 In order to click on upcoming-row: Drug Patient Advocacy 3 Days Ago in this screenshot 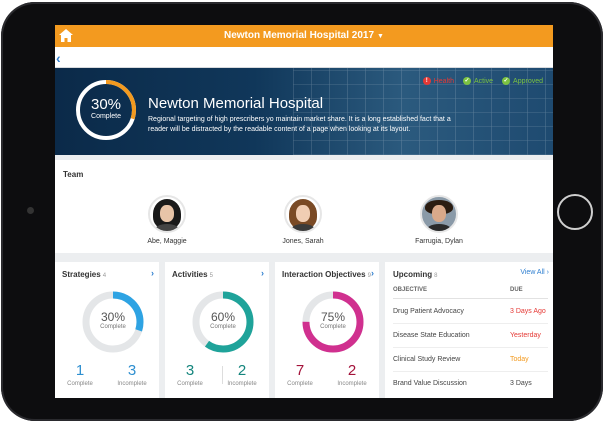, I will do `click(470, 312)`.